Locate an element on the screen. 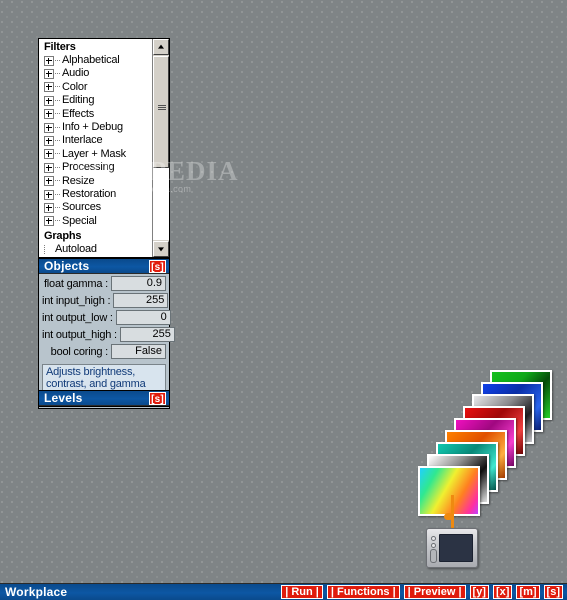 The height and width of the screenshot is (600, 567). scrollbar-thumb is located at coordinates (161, 112).